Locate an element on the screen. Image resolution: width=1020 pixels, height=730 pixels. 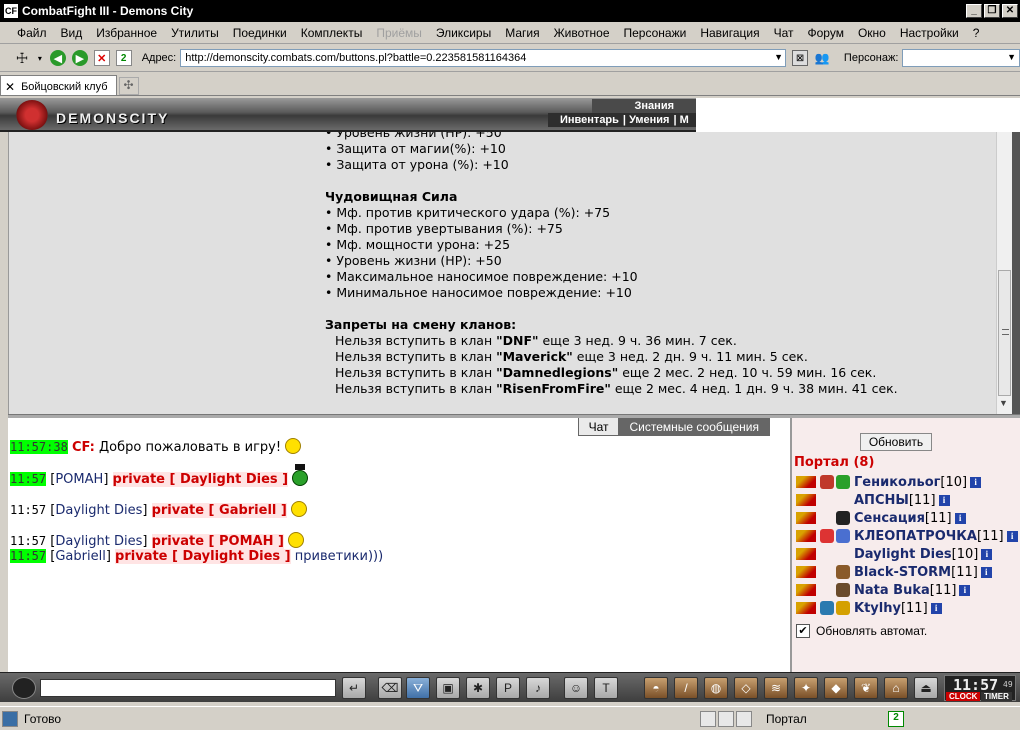
private-toggle-icon: P is located at coordinates (508, 688).